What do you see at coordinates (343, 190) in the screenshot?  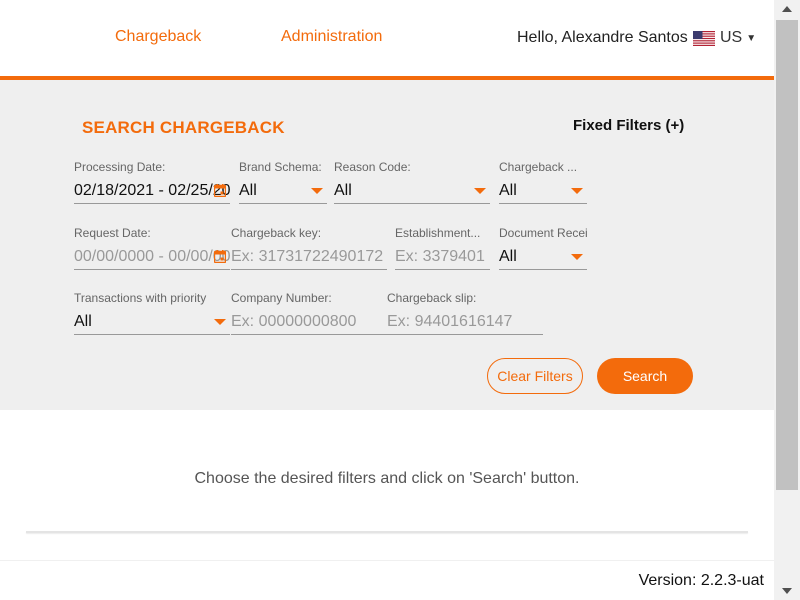 I see `reason-code-value: All` at bounding box center [343, 190].